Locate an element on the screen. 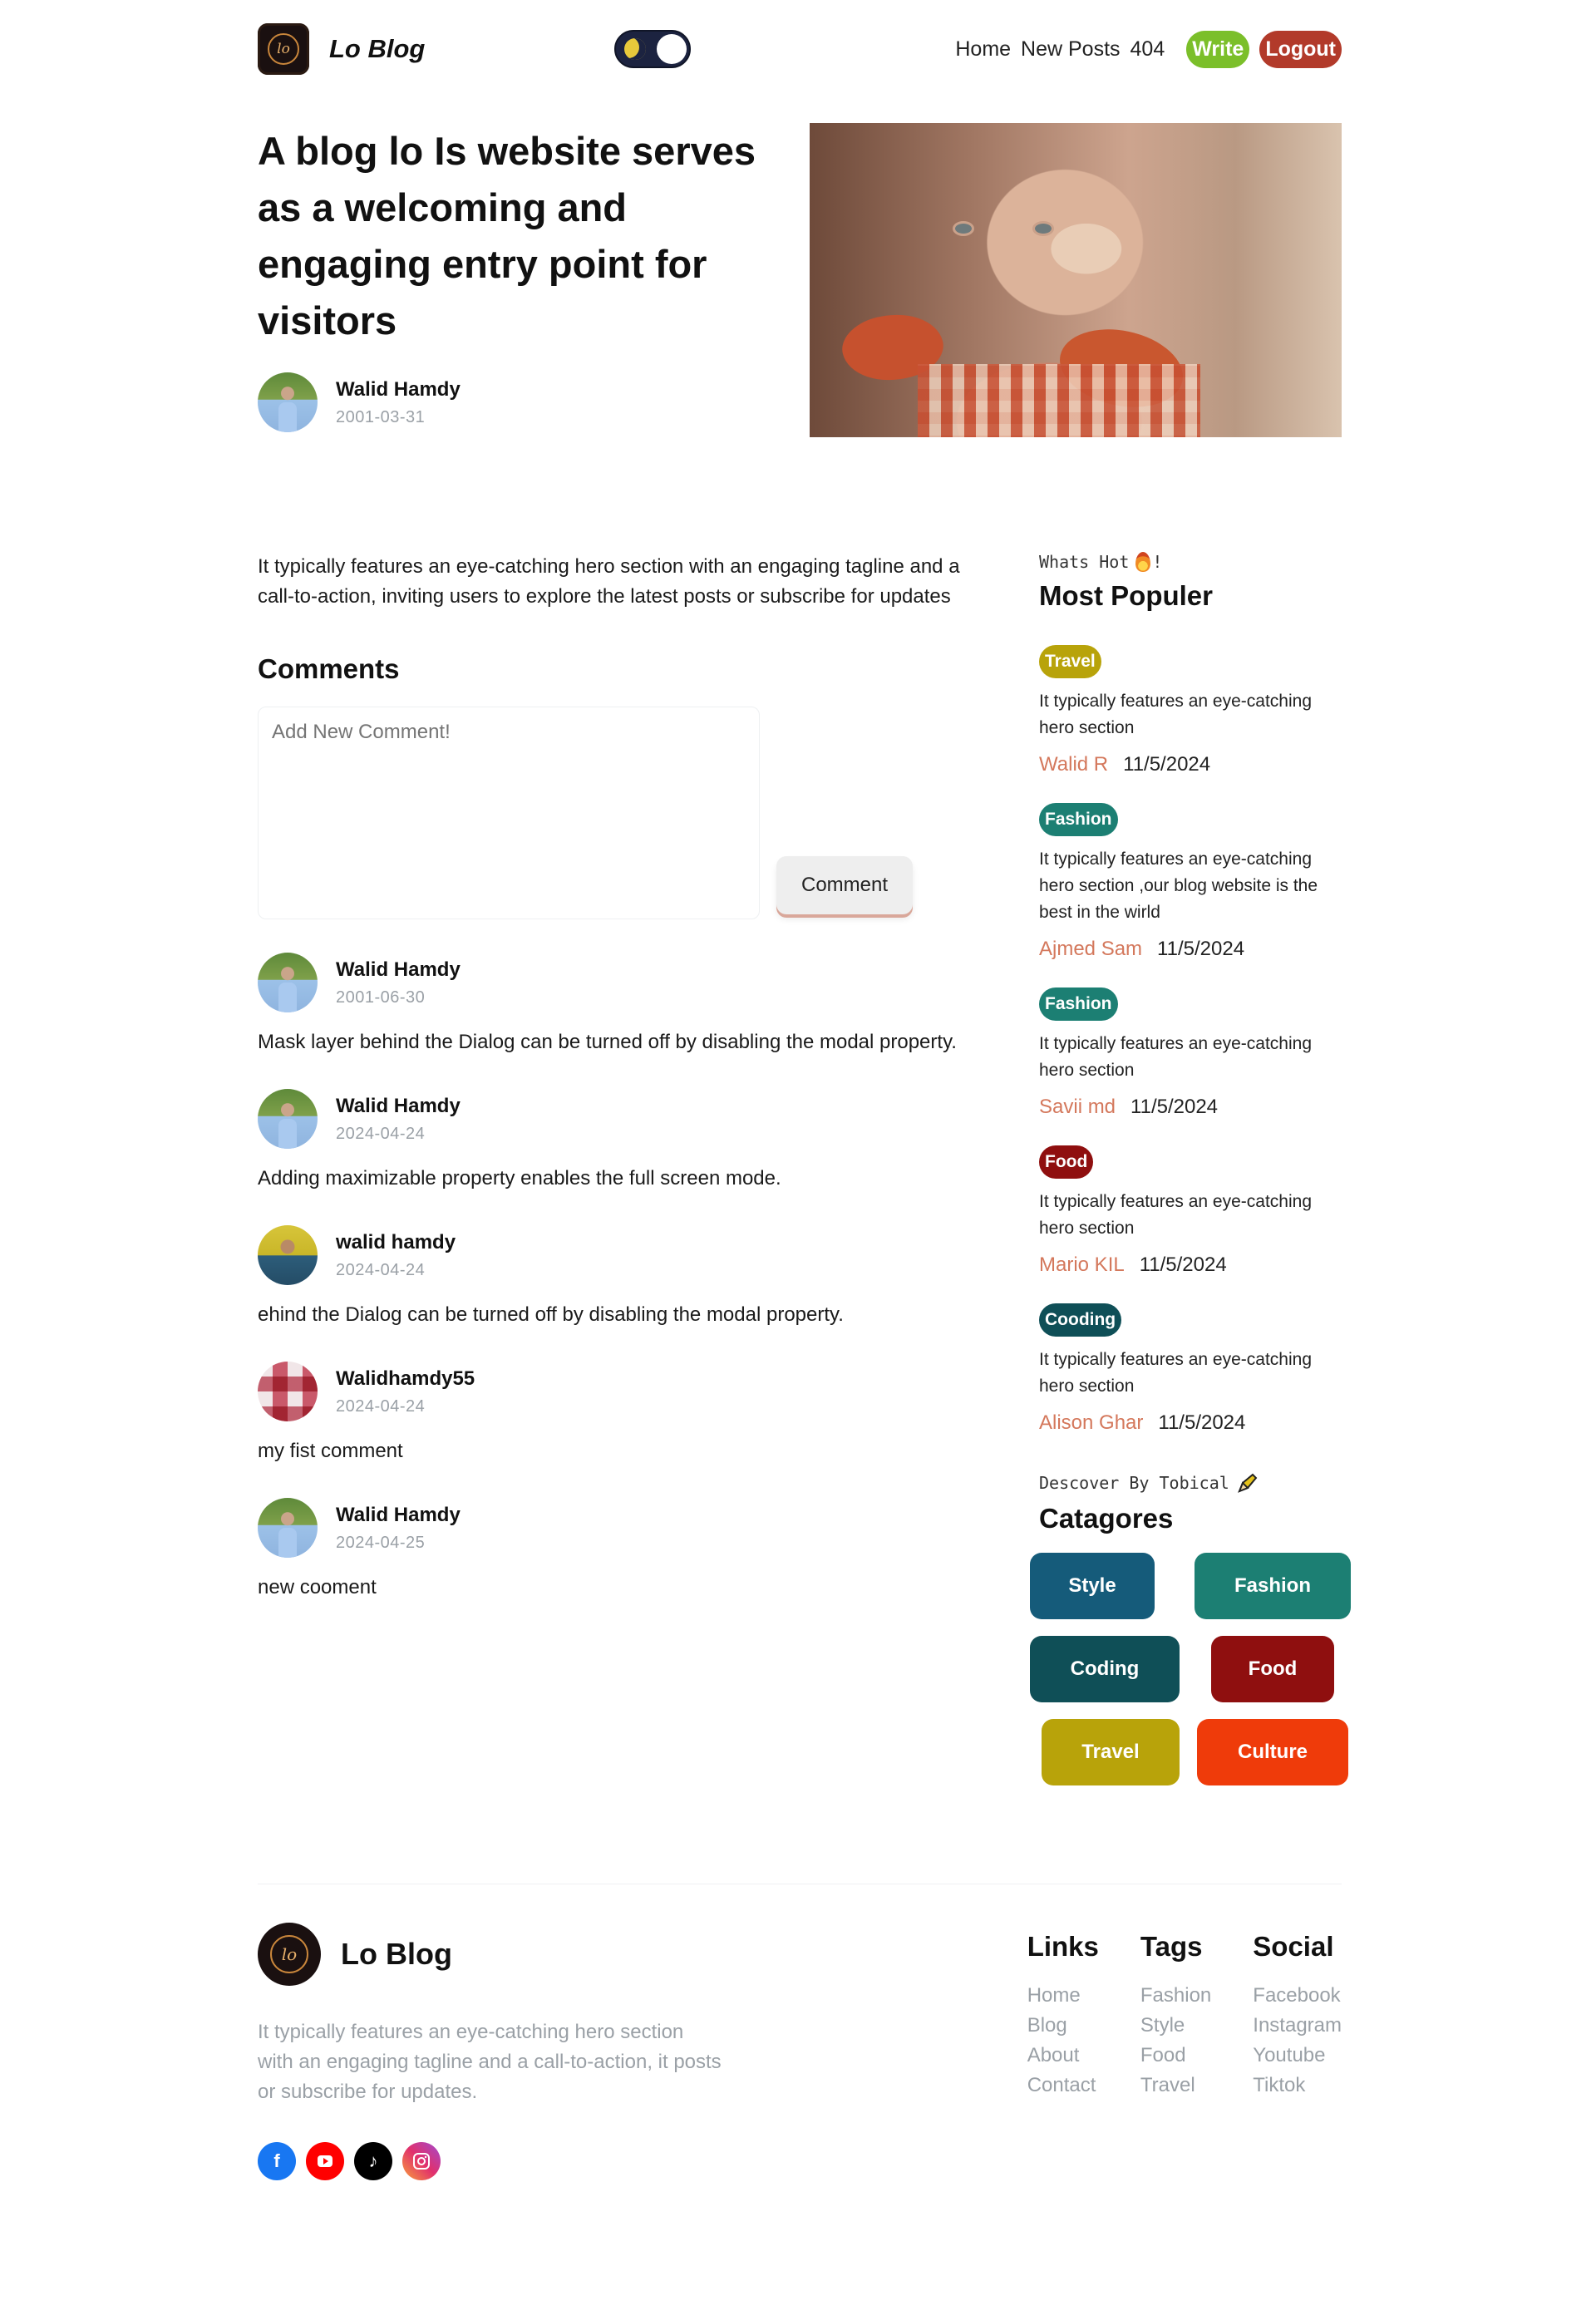 This screenshot has height=2305, width=1596. popular-item-meta: Ajmed Sam 11/5/2024 is located at coordinates (1190, 950).